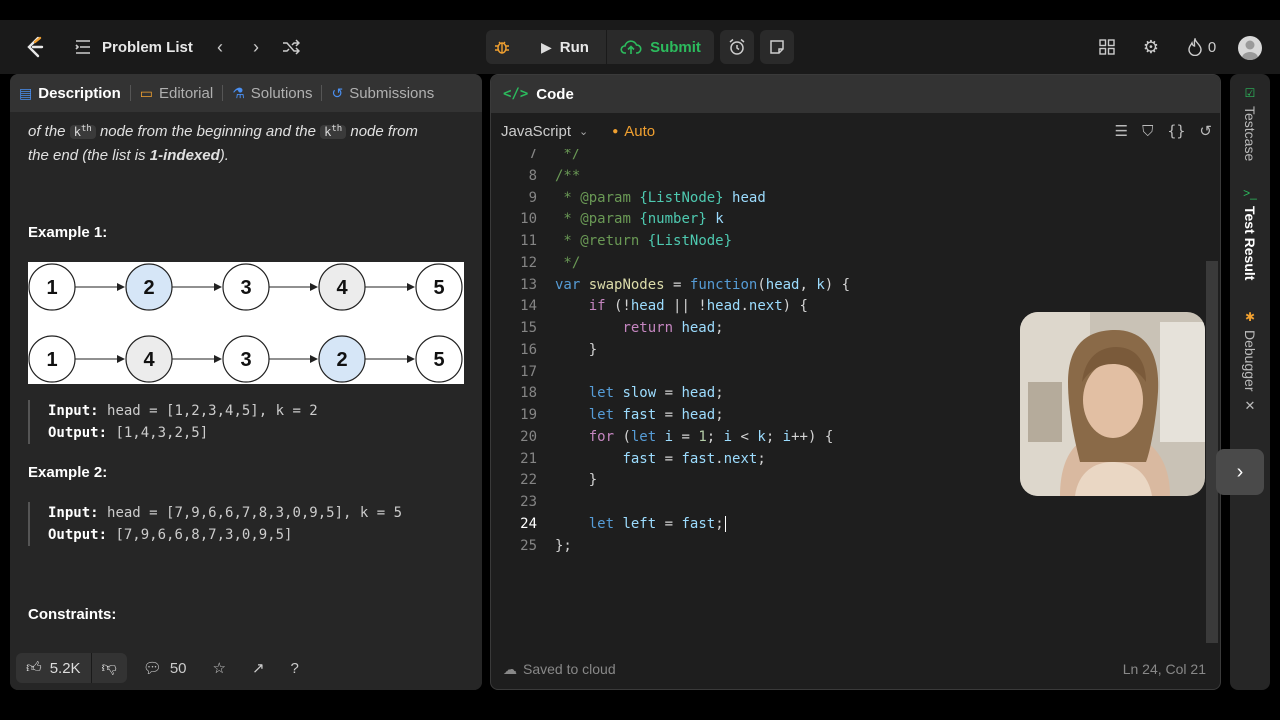 This screenshot has height=720, width=1280. I want to click on bookmark-icon: ⛉, so click(1147, 131).